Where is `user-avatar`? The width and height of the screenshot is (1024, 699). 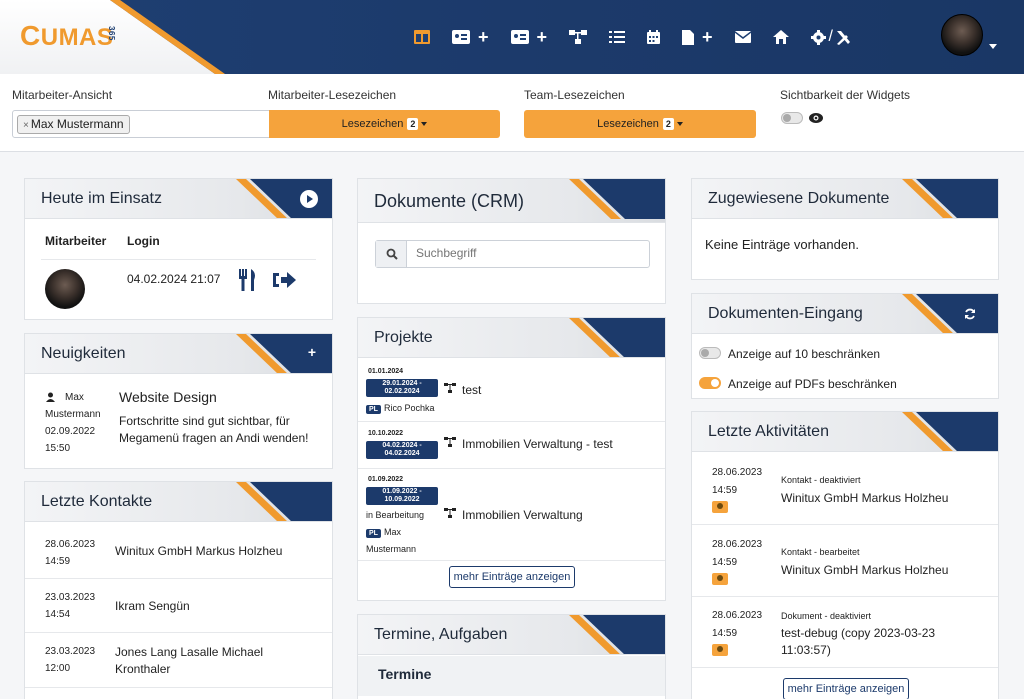
user-avatar is located at coordinates (962, 35).